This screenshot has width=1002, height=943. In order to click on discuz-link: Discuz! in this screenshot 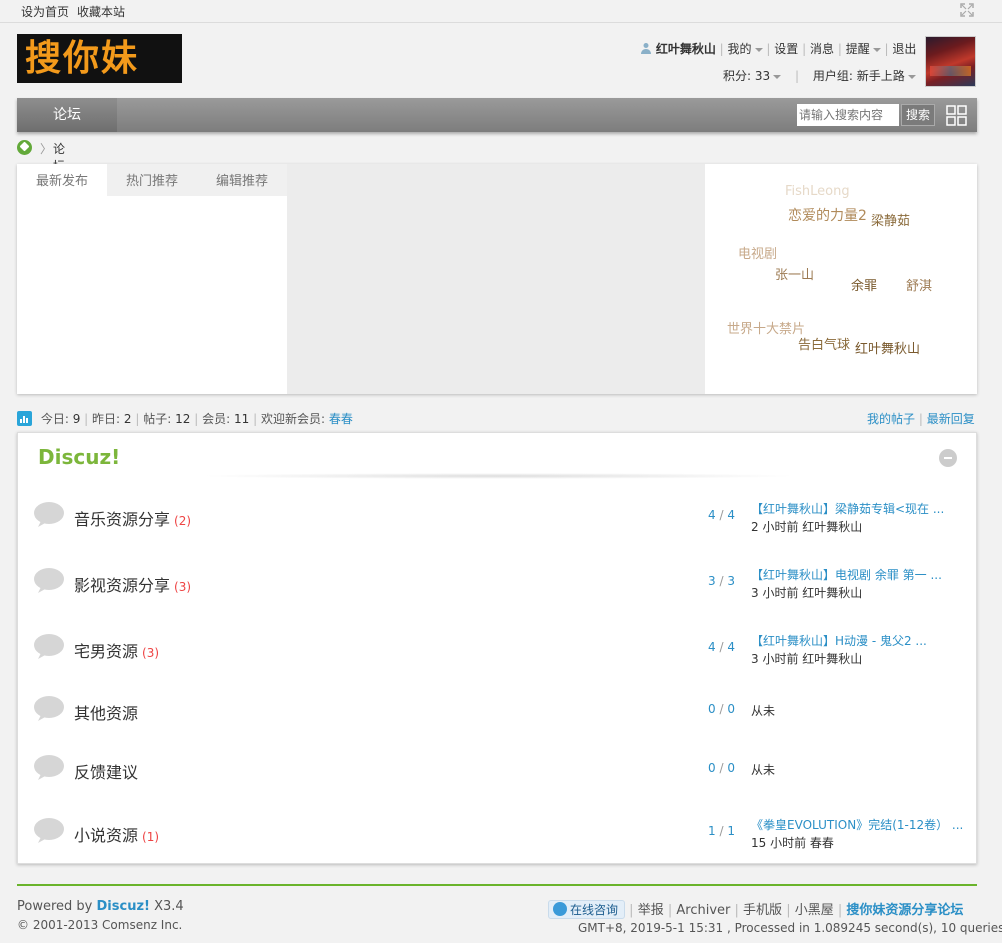, I will do `click(123, 906)`.